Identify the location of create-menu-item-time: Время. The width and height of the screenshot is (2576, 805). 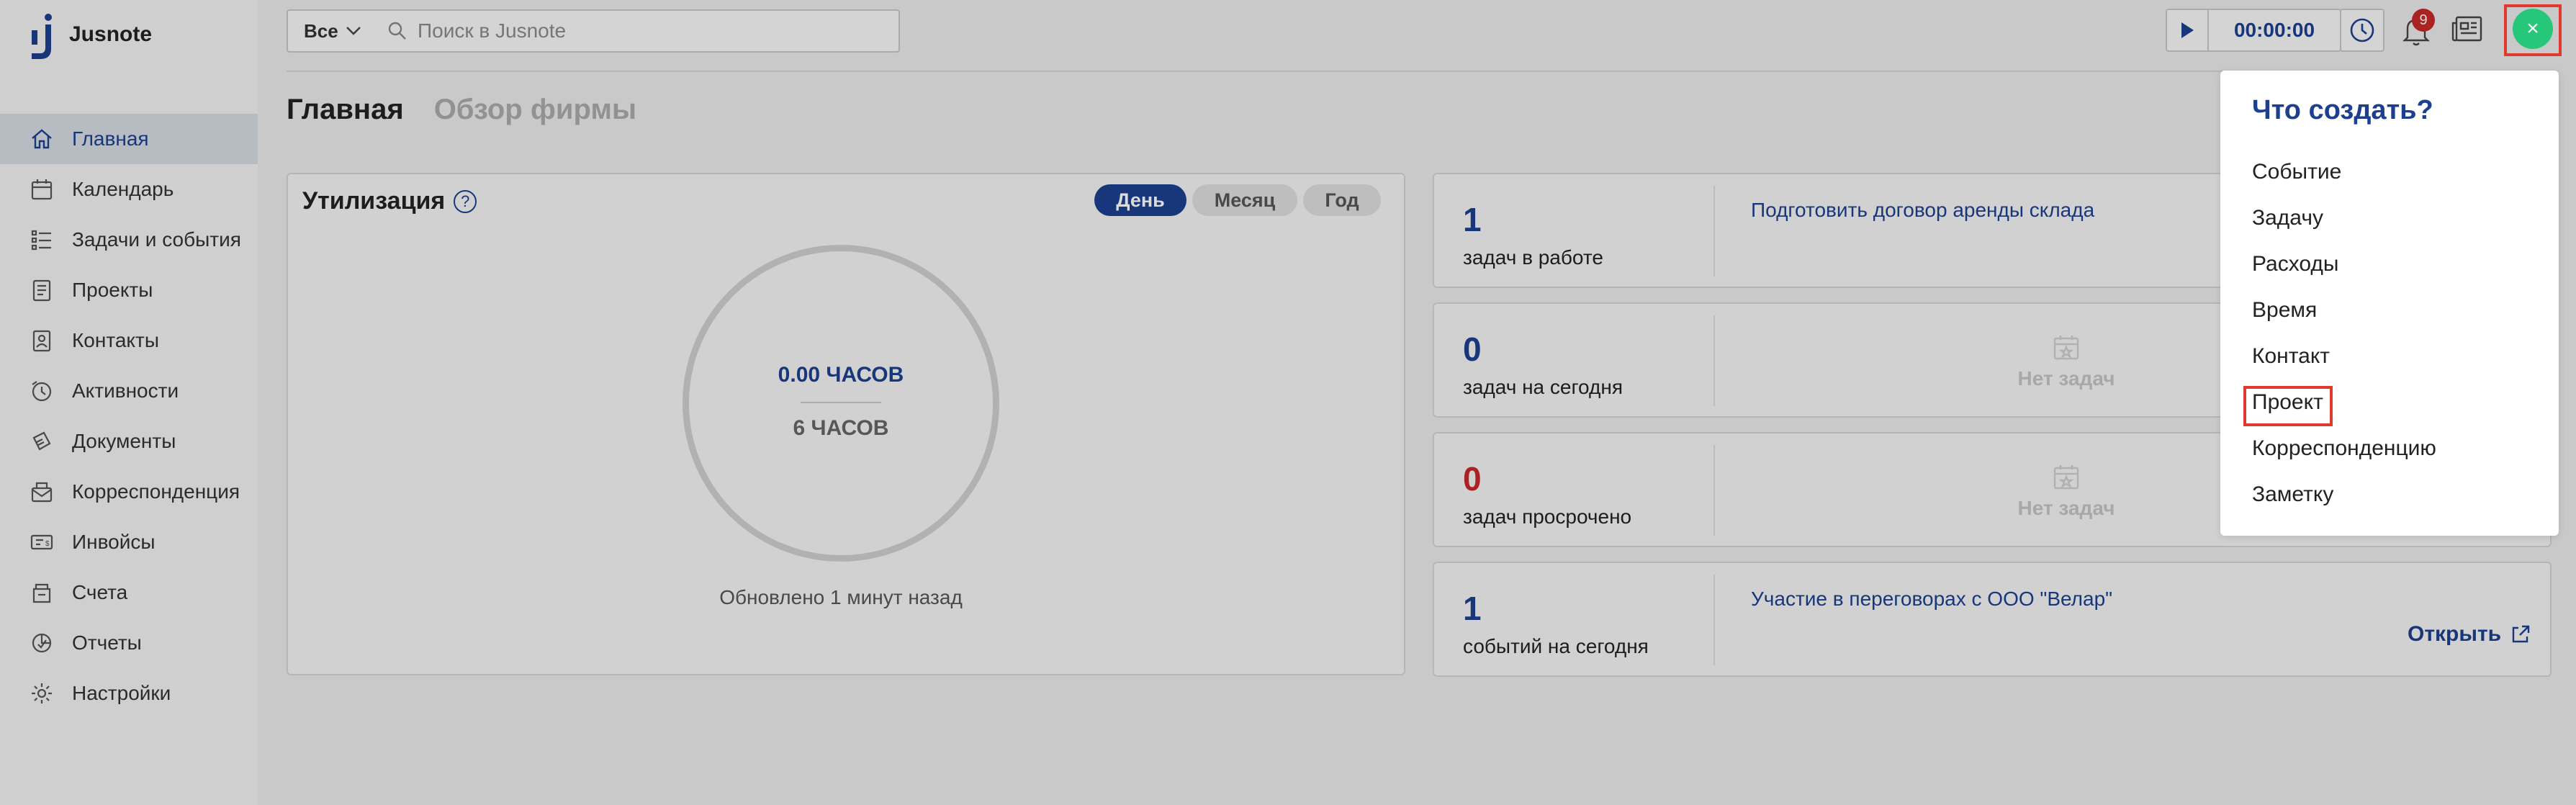
(2284, 310).